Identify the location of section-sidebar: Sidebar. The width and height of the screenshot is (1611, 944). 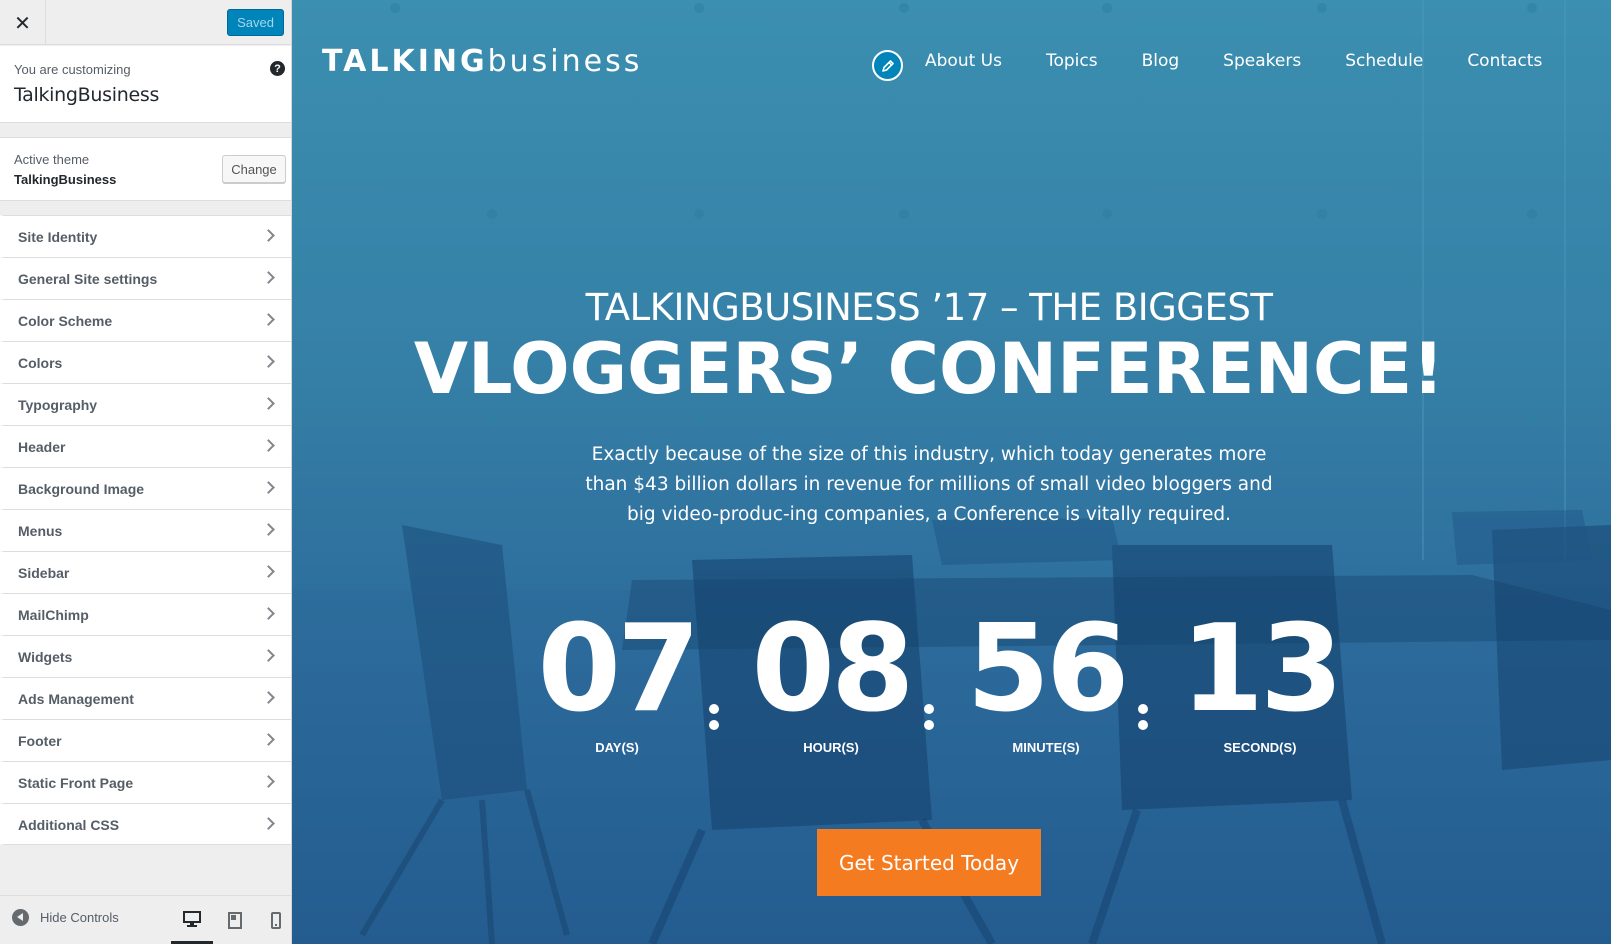
(145, 572).